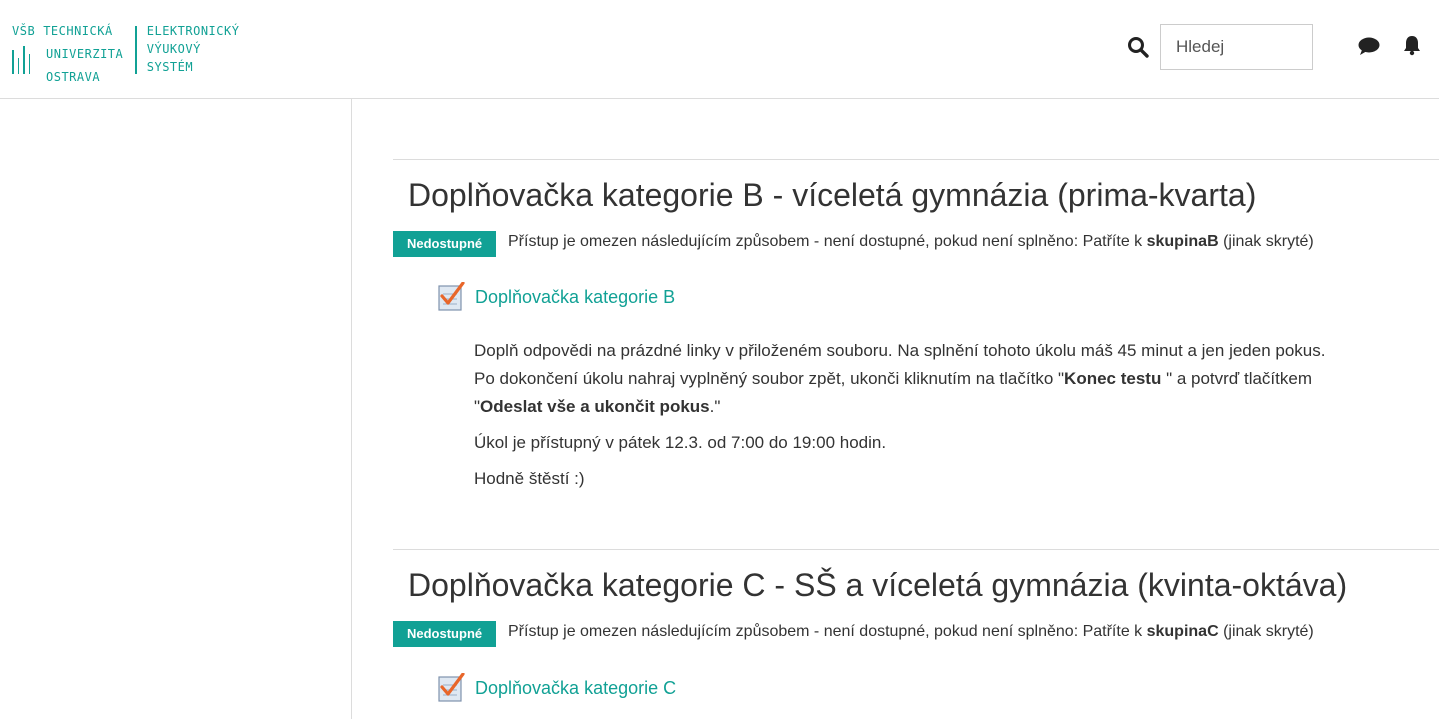 The width and height of the screenshot is (1439, 719). Describe the element at coordinates (1182, 631) in the screenshot. I see `restriction-group: skupinaC` at that location.